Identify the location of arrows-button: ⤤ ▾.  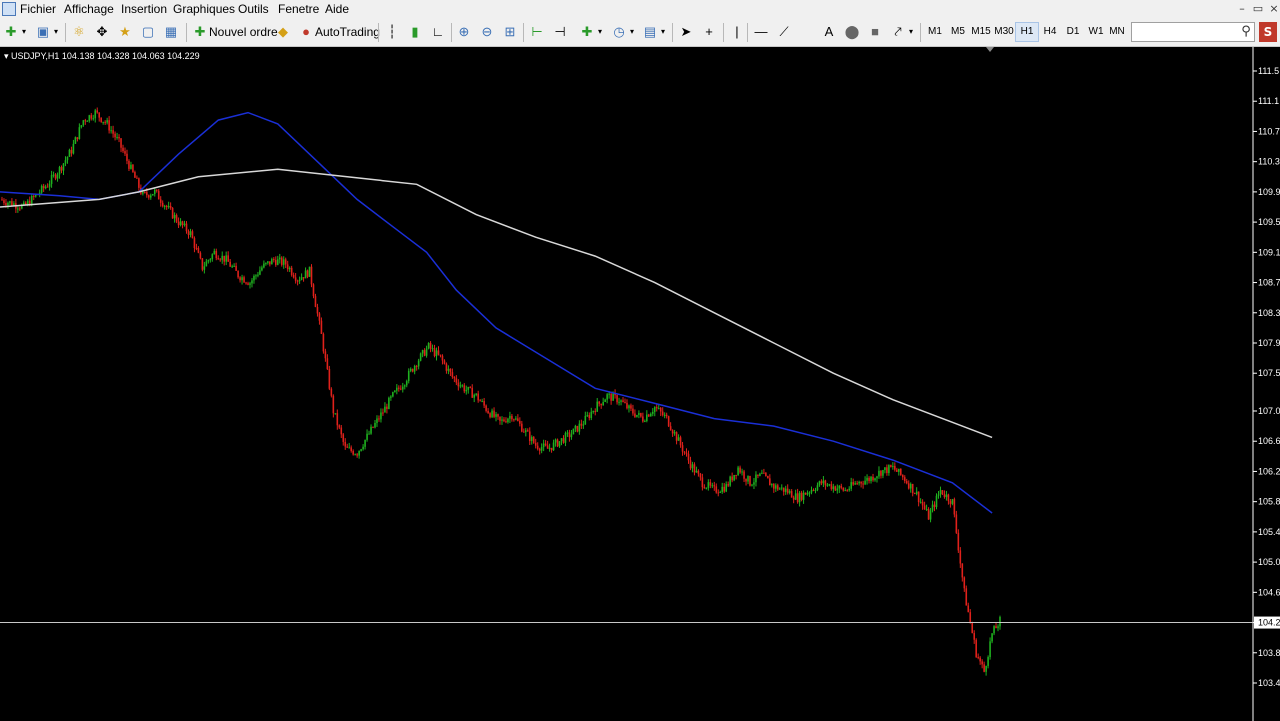
(902, 32).